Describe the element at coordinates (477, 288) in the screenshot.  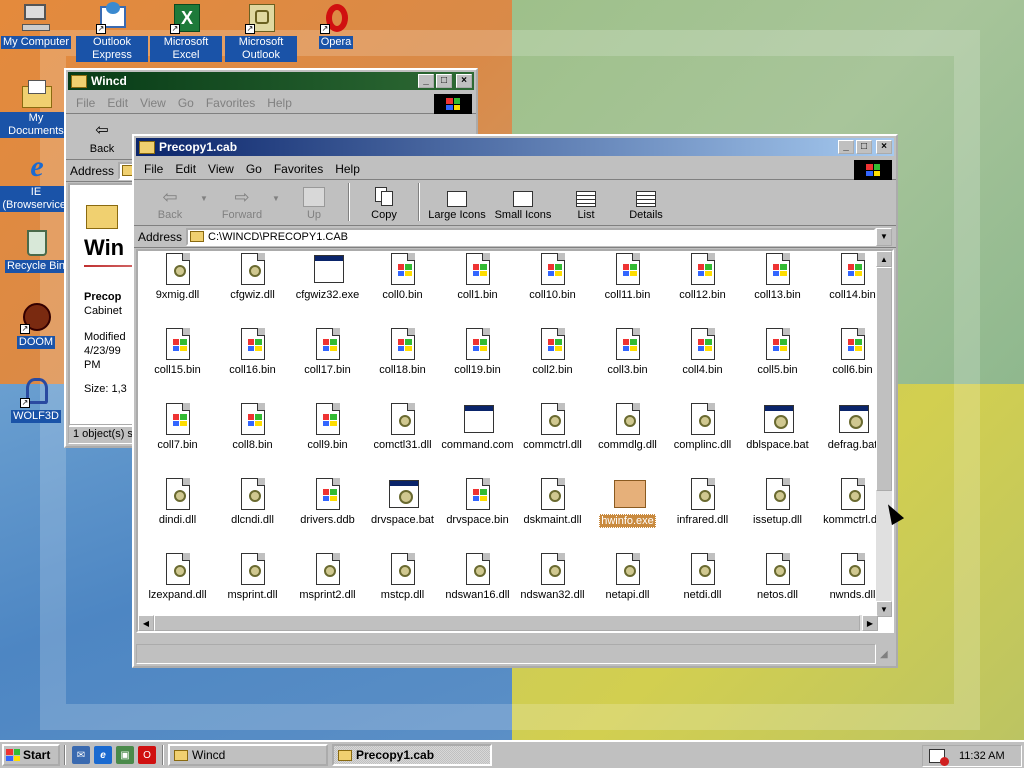
I see `file-item: coll1.bin` at that location.